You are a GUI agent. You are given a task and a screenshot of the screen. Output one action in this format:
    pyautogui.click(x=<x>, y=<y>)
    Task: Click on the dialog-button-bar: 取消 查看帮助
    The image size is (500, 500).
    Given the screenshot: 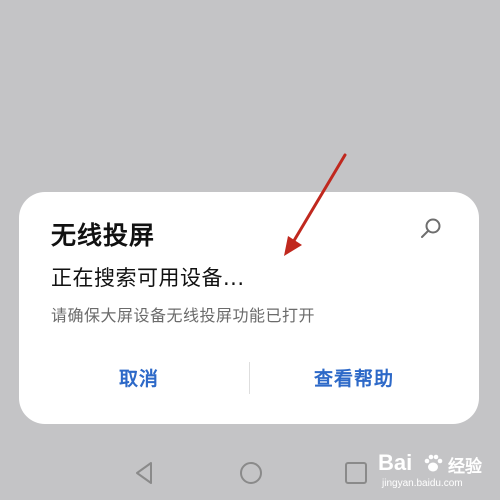 What is the action you would take?
    pyautogui.click(x=249, y=377)
    